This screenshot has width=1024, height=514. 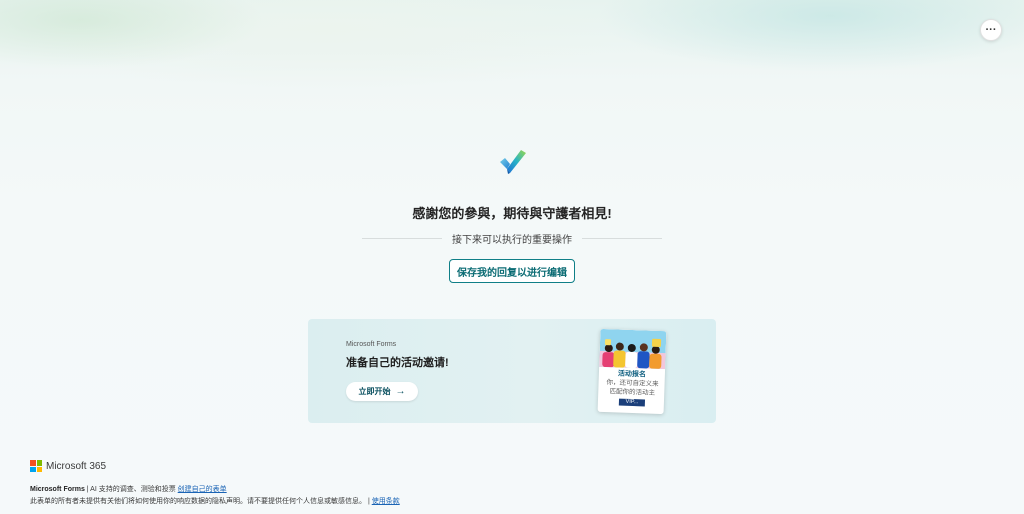 What do you see at coordinates (76, 466) in the screenshot?
I see `microsoft-365-label: Microsoft 365` at bounding box center [76, 466].